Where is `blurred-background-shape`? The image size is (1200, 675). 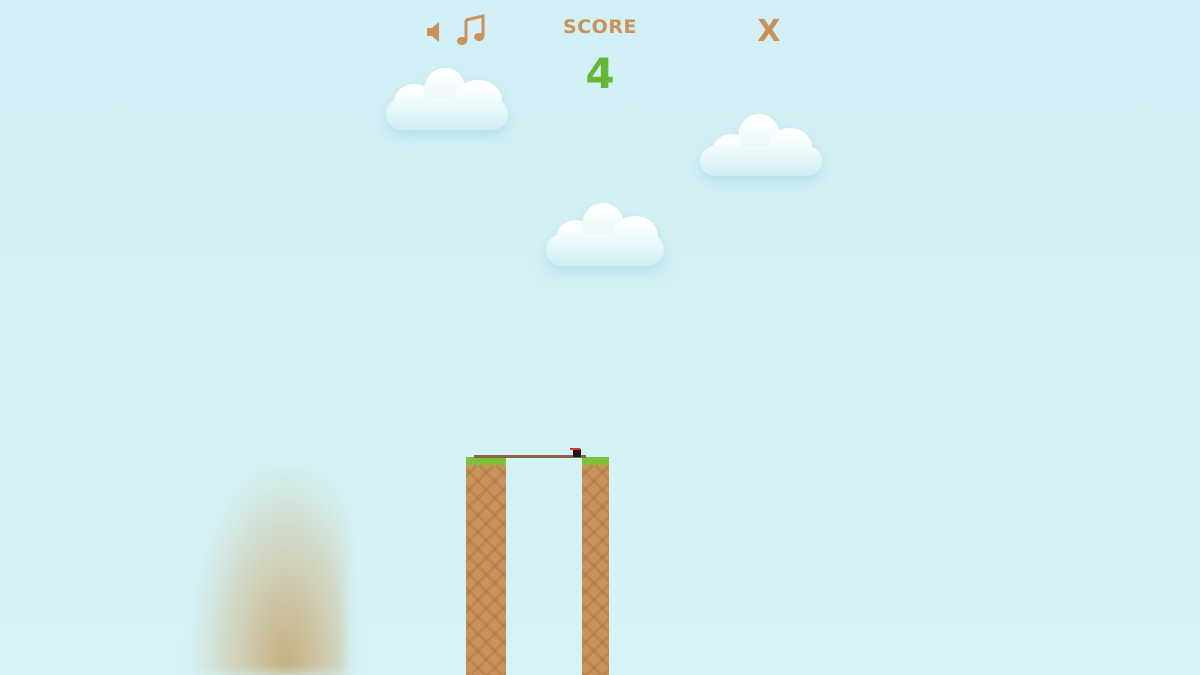
blurred-background-shape is located at coordinates (271, 572).